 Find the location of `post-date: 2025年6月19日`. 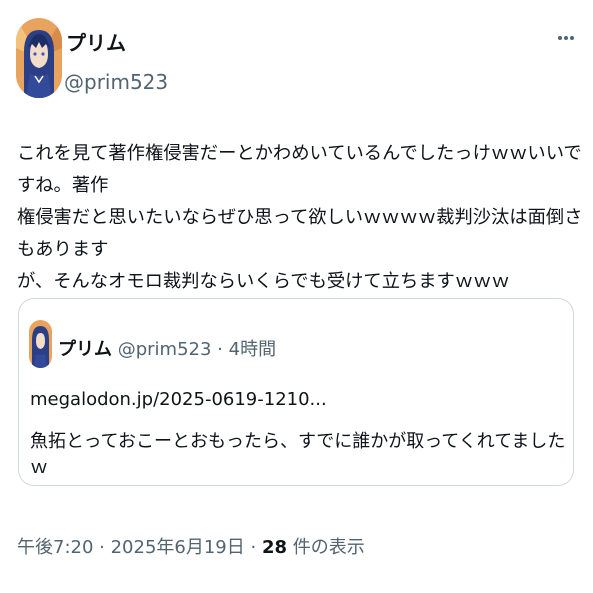

post-date: 2025年6月19日 is located at coordinates (178, 547).